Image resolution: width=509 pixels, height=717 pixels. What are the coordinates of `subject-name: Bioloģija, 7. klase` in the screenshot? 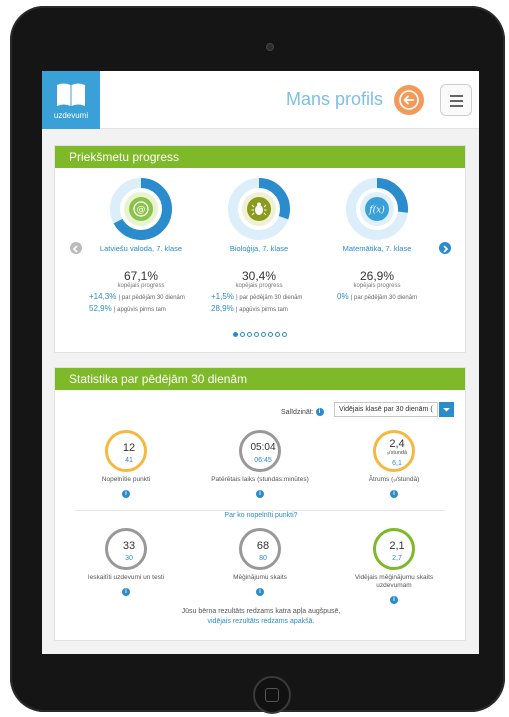 It's located at (259, 248).